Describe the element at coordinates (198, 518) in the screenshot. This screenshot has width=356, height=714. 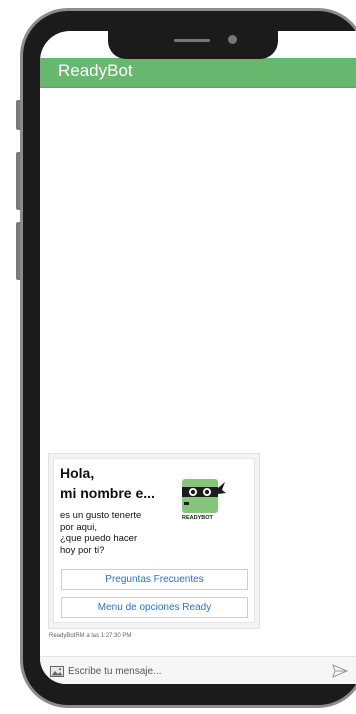
I see `logo-text: READYBOT` at that location.